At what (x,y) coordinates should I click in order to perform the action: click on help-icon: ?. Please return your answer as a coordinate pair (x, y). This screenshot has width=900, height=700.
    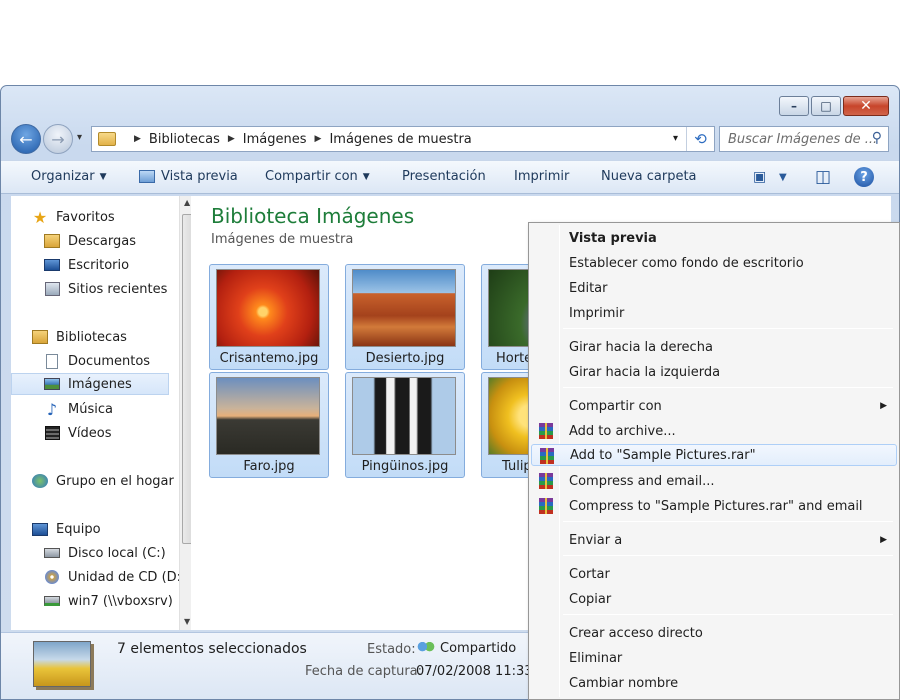
    Looking at the image, I should click on (864, 177).